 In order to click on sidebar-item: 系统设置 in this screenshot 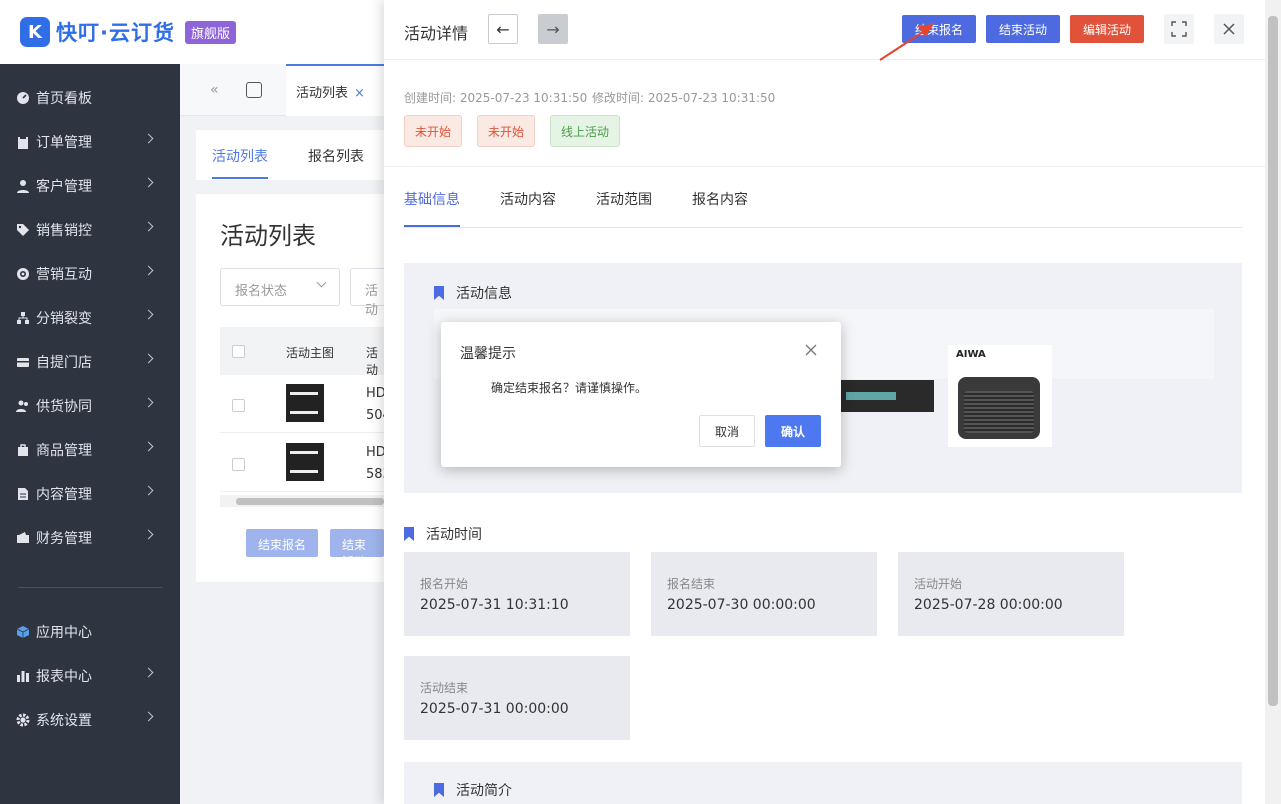, I will do `click(90, 720)`.